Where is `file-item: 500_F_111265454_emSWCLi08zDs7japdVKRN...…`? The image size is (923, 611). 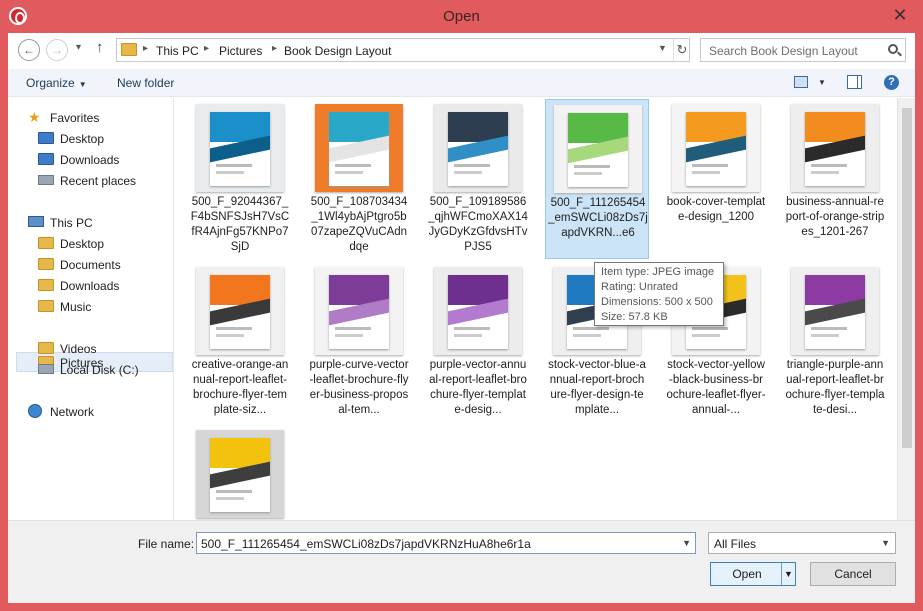
file-item: 500_F_111265454_emSWCLi08zDs7japdVKRN...… is located at coordinates (597, 179).